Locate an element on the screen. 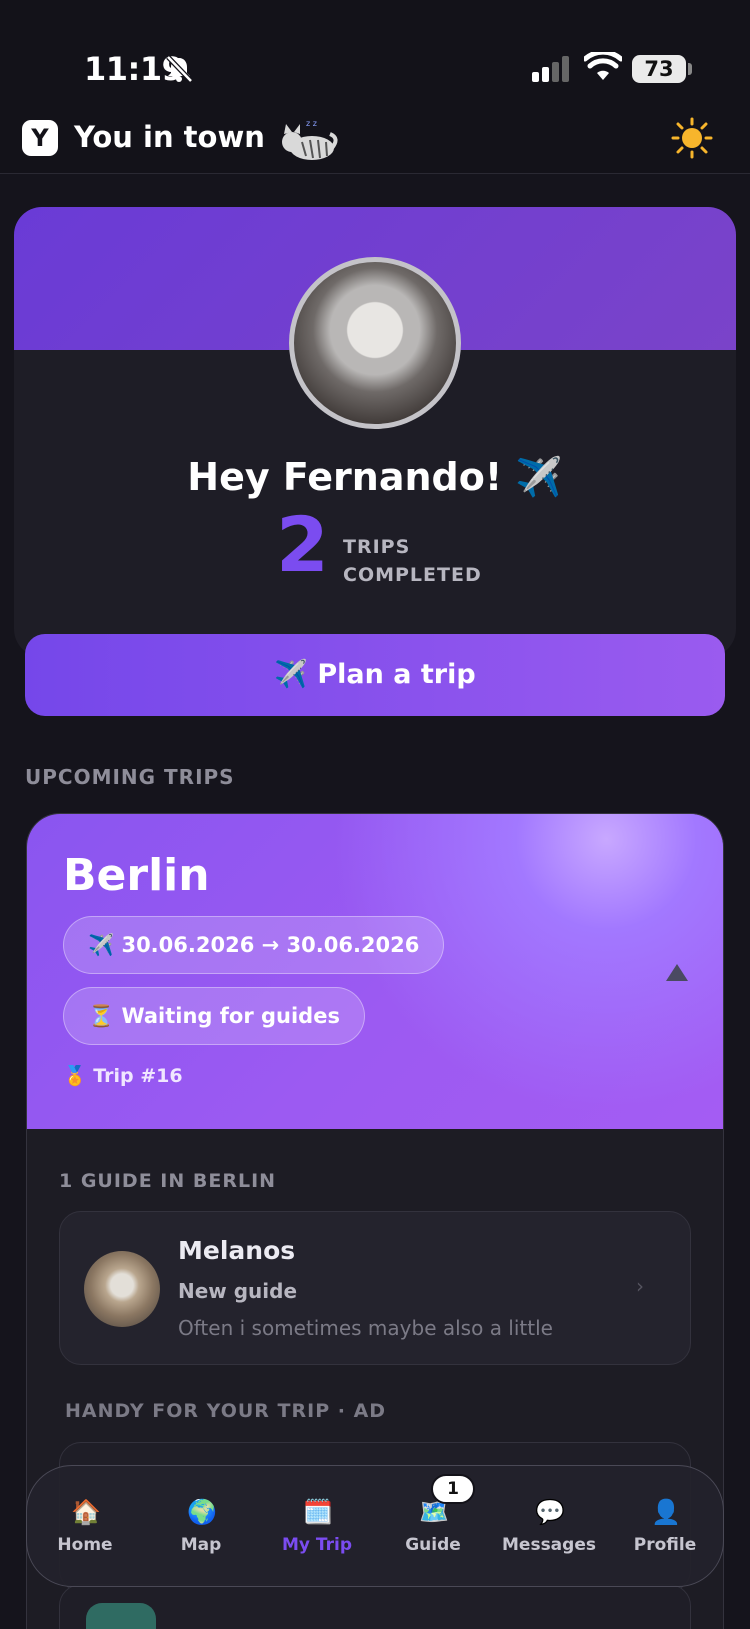  chevron-right-icon: › is located at coordinates (640, 1286).